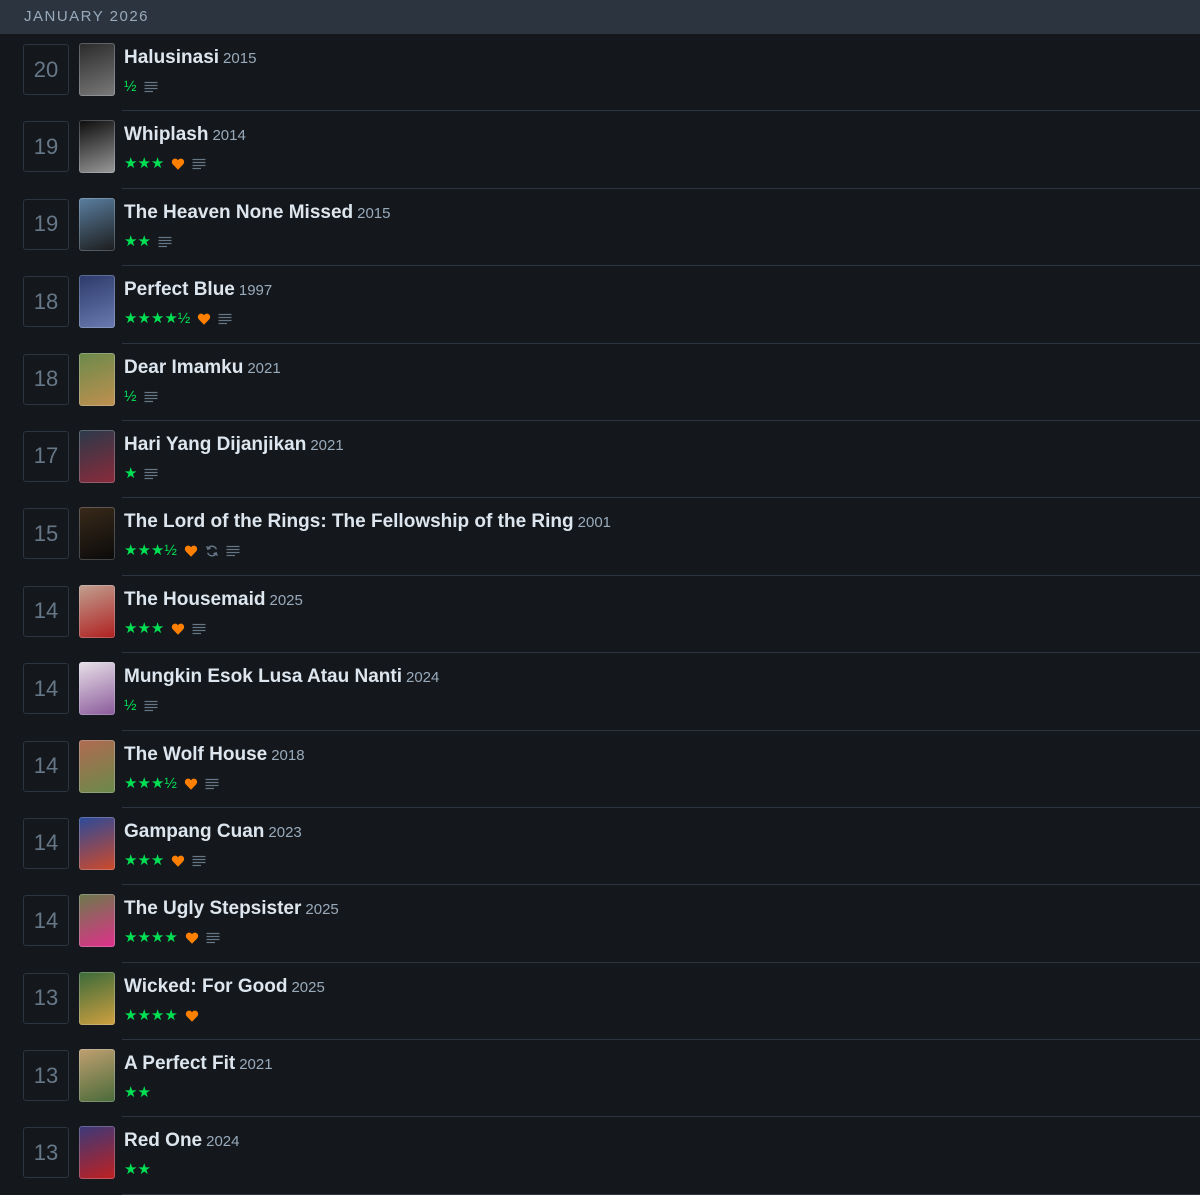 The image size is (1200, 1195). I want to click on film-title-link: Mungkin Esok Lusa Atau Nanti, so click(263, 676).